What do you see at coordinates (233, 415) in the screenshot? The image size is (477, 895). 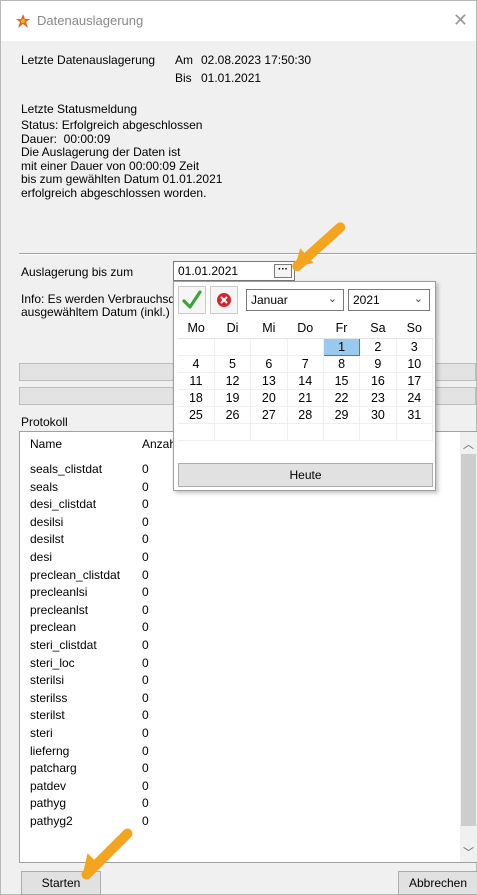 I see `calendar-day: 26` at bounding box center [233, 415].